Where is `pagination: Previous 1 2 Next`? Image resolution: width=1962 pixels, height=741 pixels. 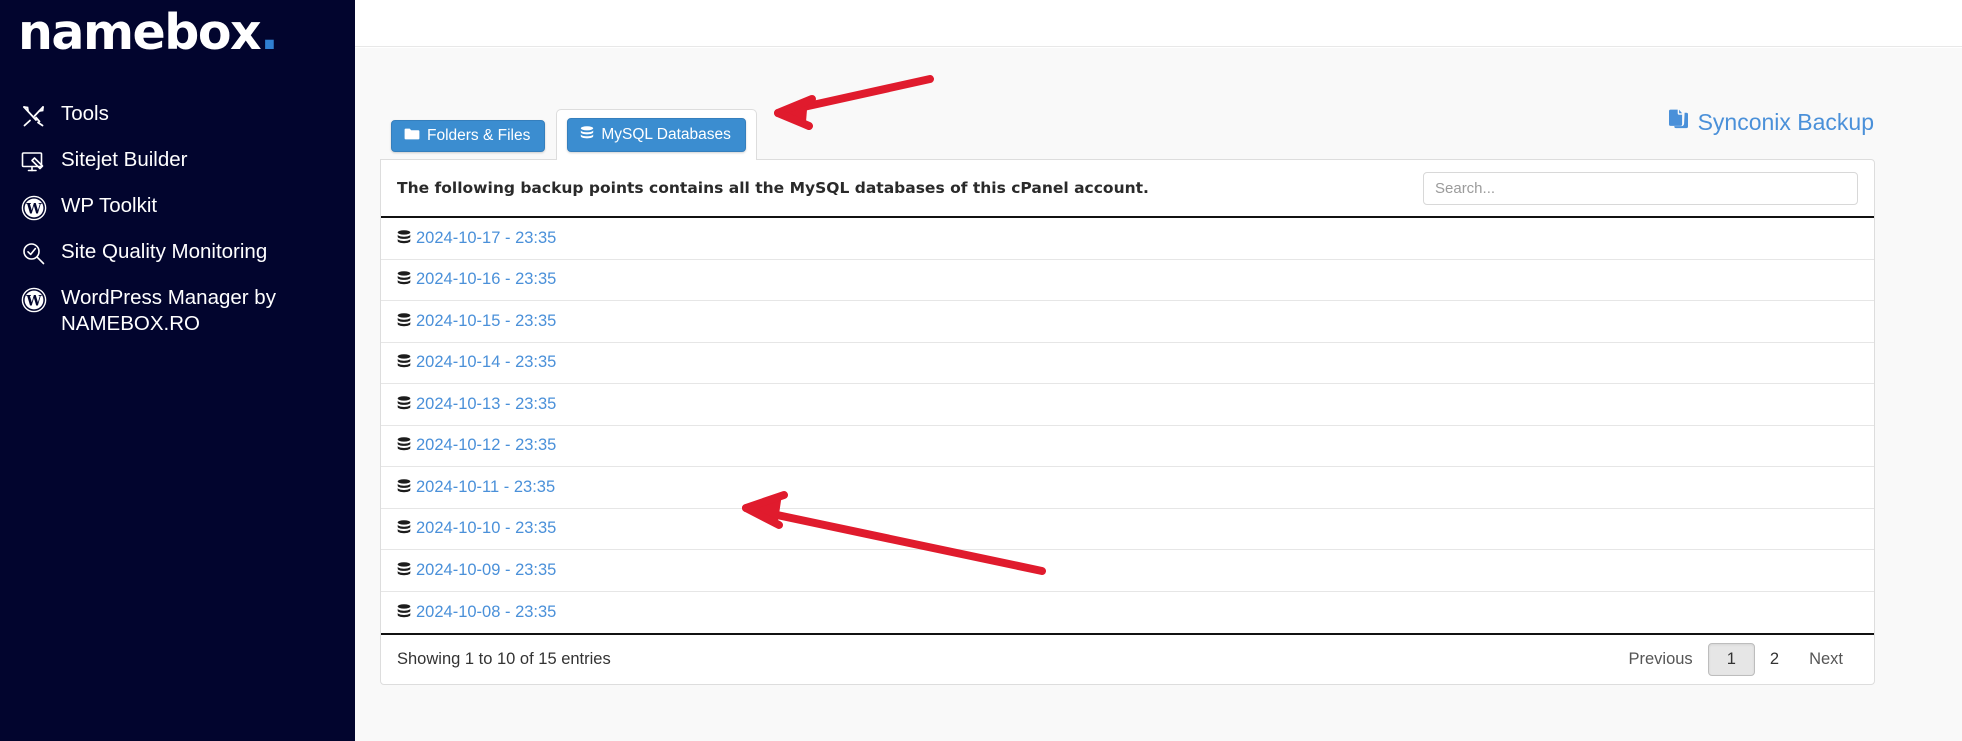
pagination: Previous 1 2 Next is located at coordinates (1735, 659).